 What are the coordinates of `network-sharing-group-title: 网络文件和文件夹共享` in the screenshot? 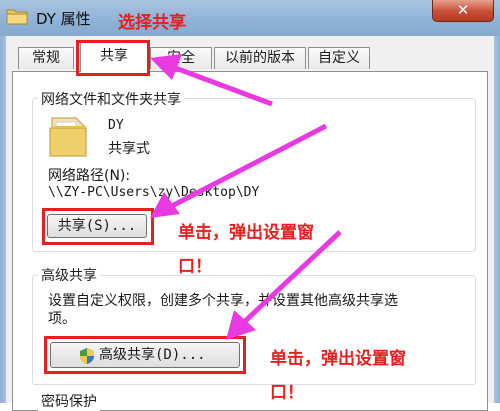 It's located at (111, 99).